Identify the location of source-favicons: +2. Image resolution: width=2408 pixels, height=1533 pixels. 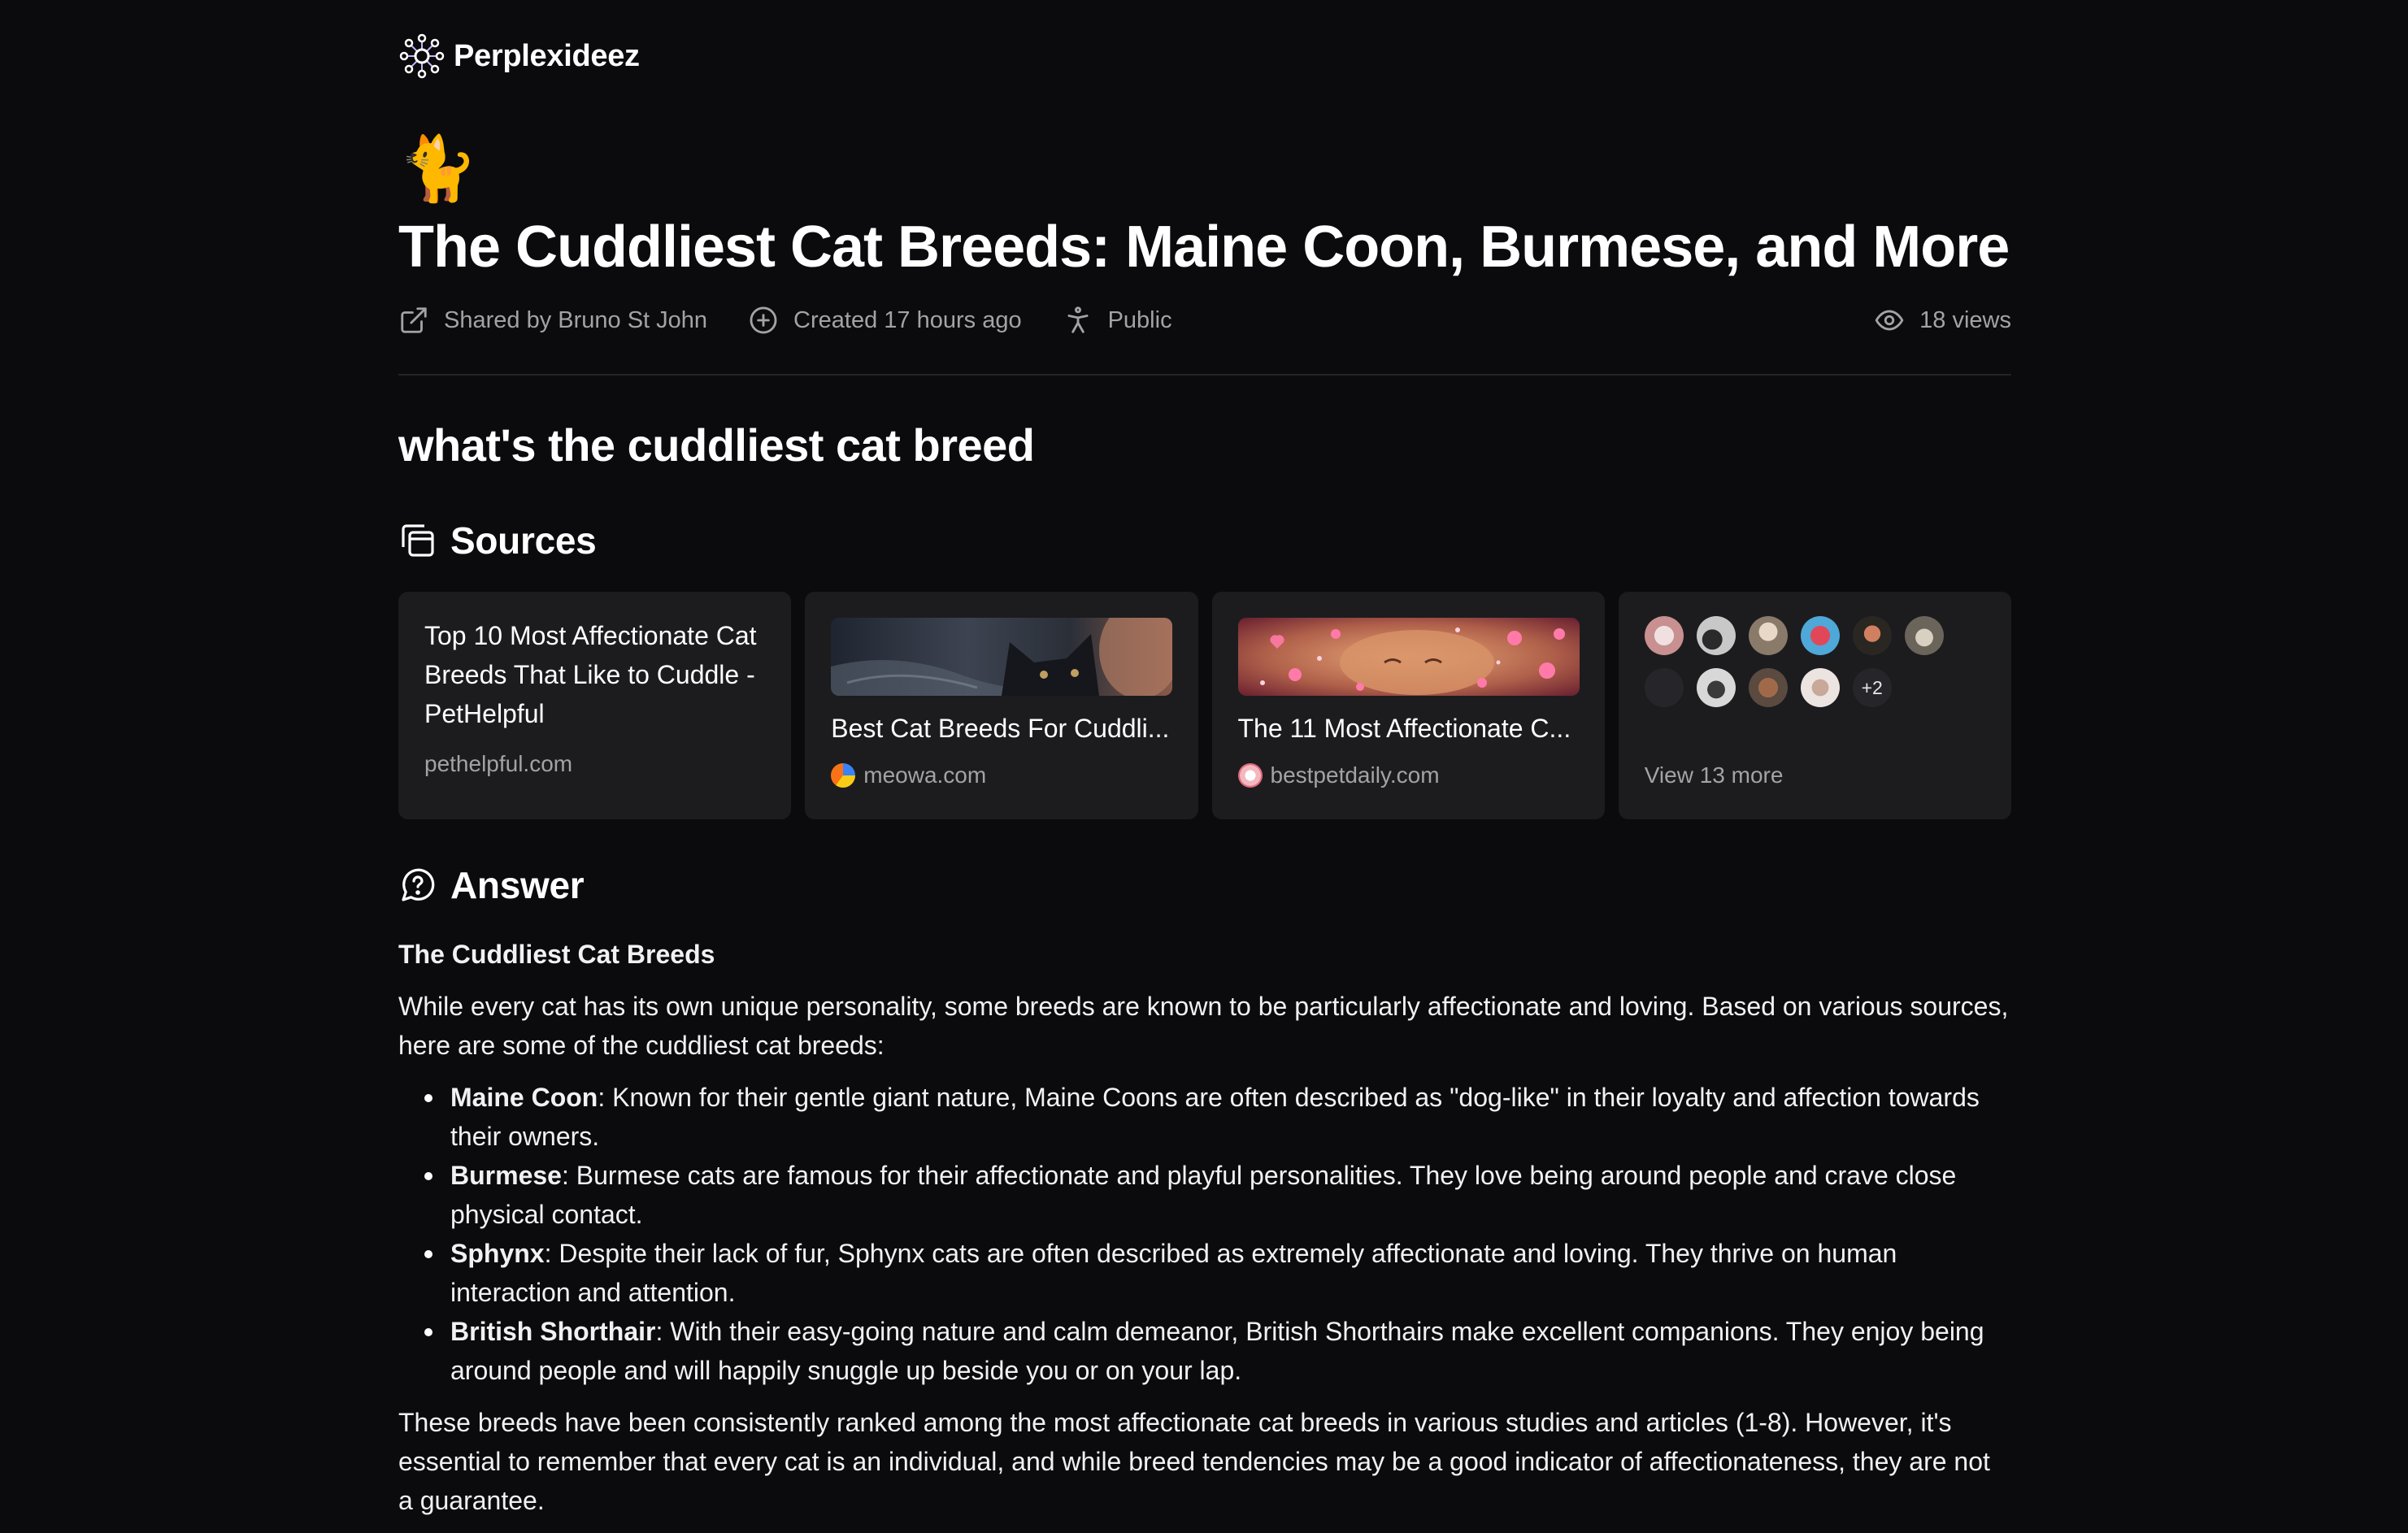
(1815, 668).